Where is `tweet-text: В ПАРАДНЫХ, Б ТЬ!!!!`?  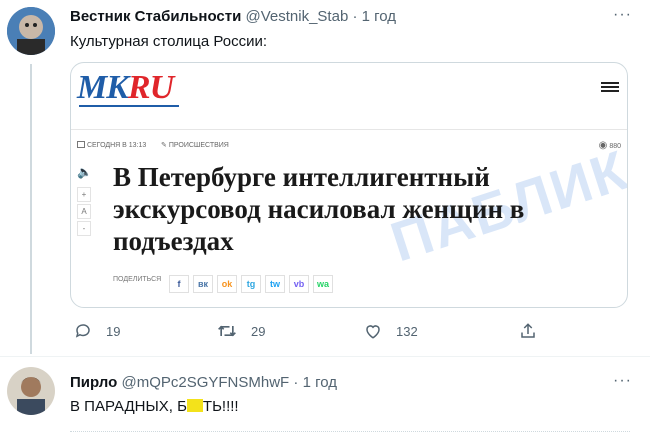
tweet-text: В ПАРАДНЫХ, Б ТЬ!!!! is located at coordinates (154, 406).